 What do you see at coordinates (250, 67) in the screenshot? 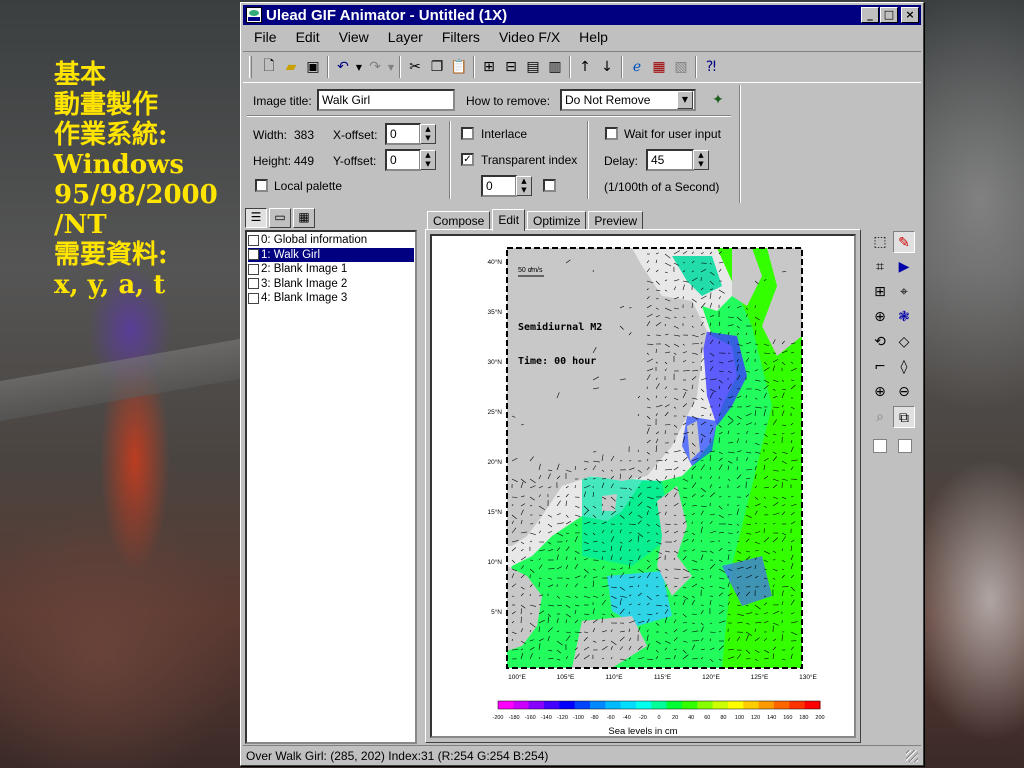
I see `toolbar-grip` at bounding box center [250, 67].